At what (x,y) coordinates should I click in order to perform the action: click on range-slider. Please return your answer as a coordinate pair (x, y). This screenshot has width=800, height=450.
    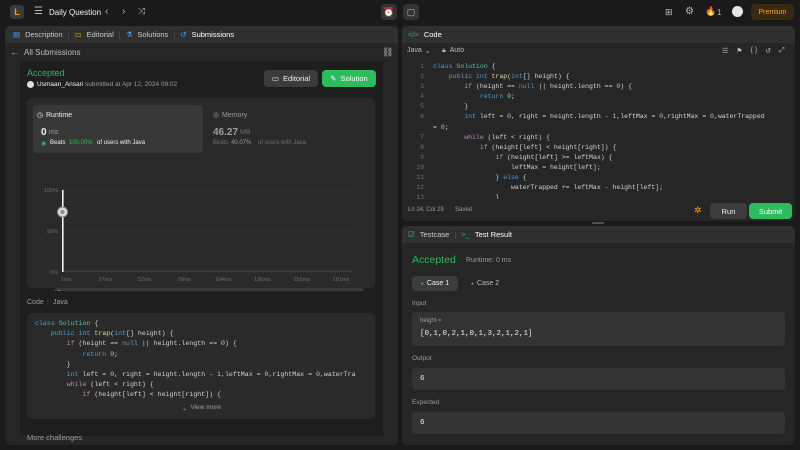
    Looking at the image, I should click on (209, 289).